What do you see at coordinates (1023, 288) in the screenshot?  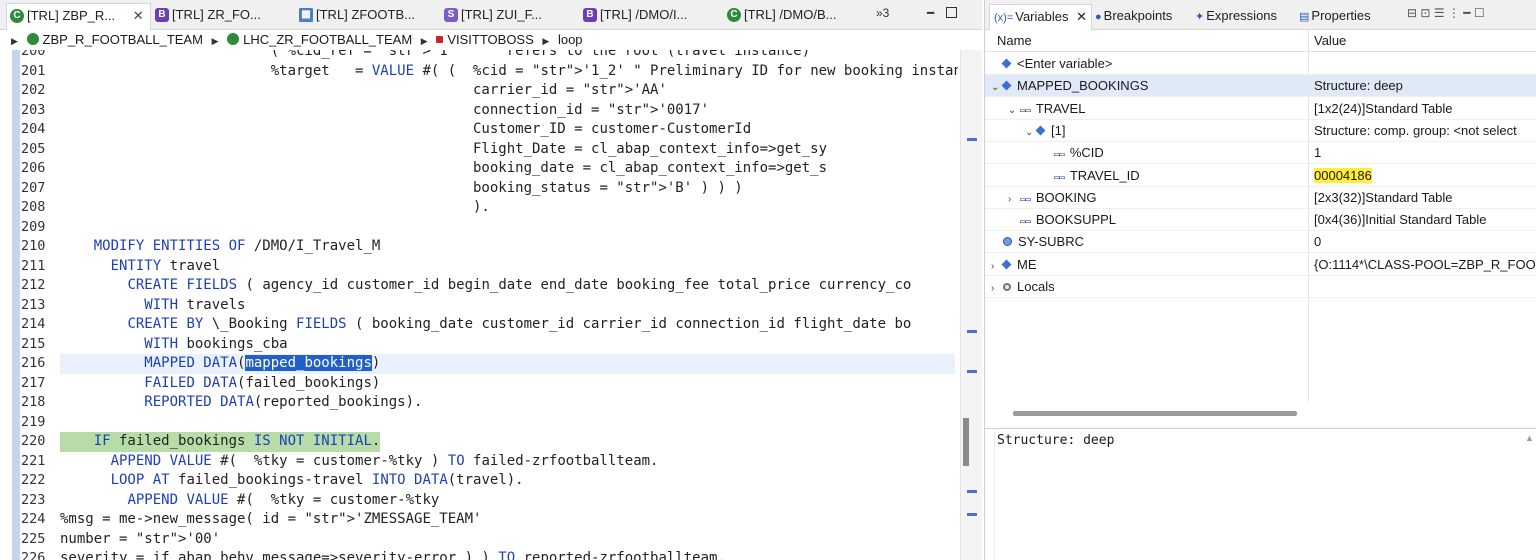 I see `variable-name: › Locals` at bounding box center [1023, 288].